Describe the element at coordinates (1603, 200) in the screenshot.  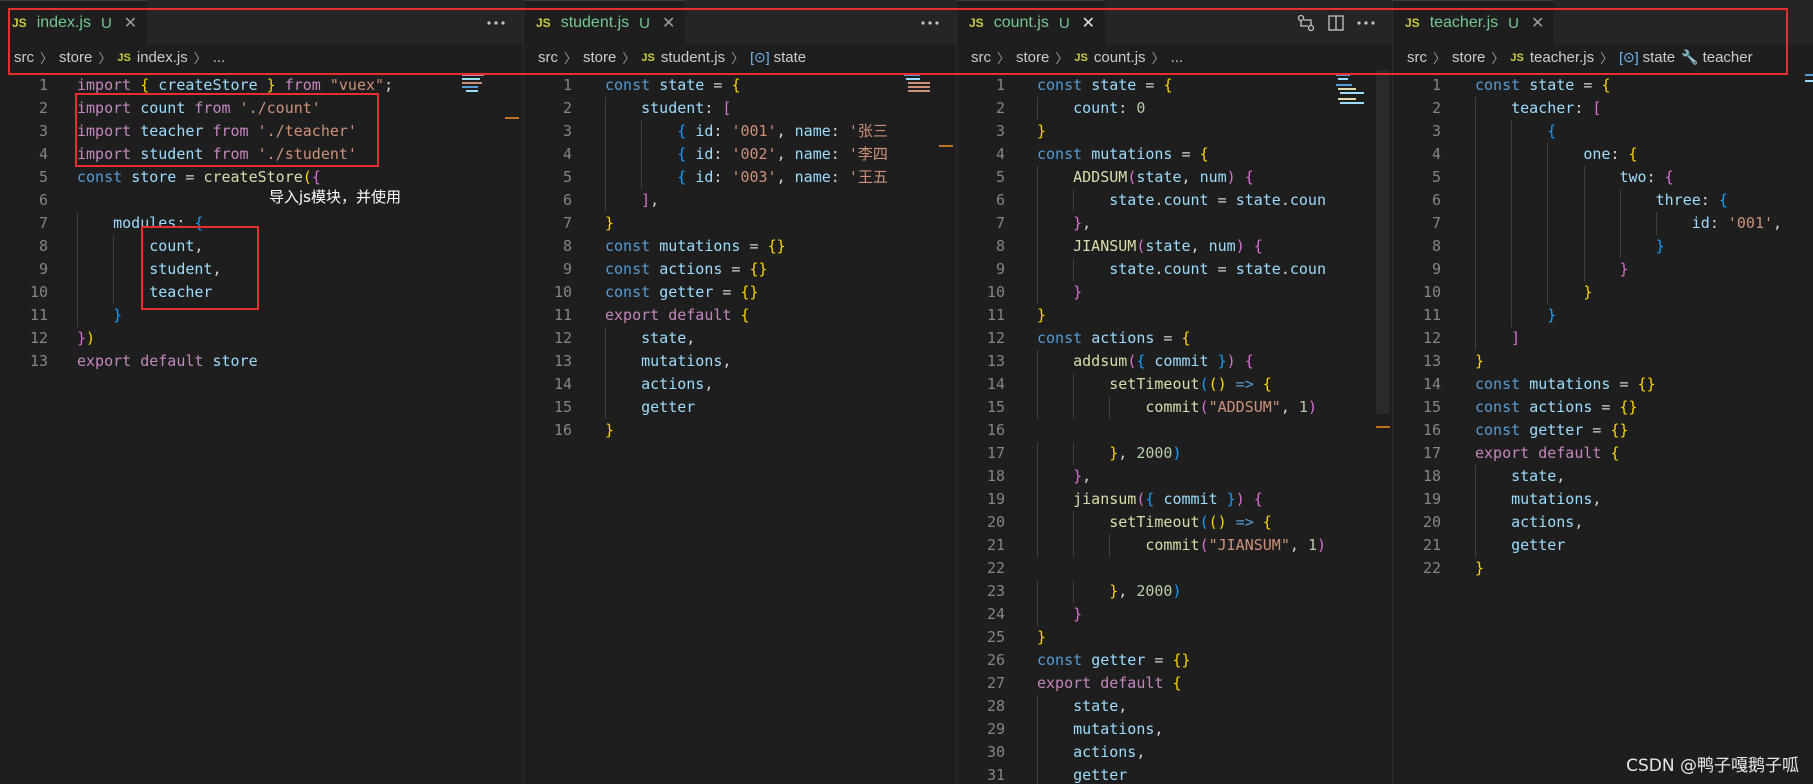
I see `code-line: 6 three: {` at that location.